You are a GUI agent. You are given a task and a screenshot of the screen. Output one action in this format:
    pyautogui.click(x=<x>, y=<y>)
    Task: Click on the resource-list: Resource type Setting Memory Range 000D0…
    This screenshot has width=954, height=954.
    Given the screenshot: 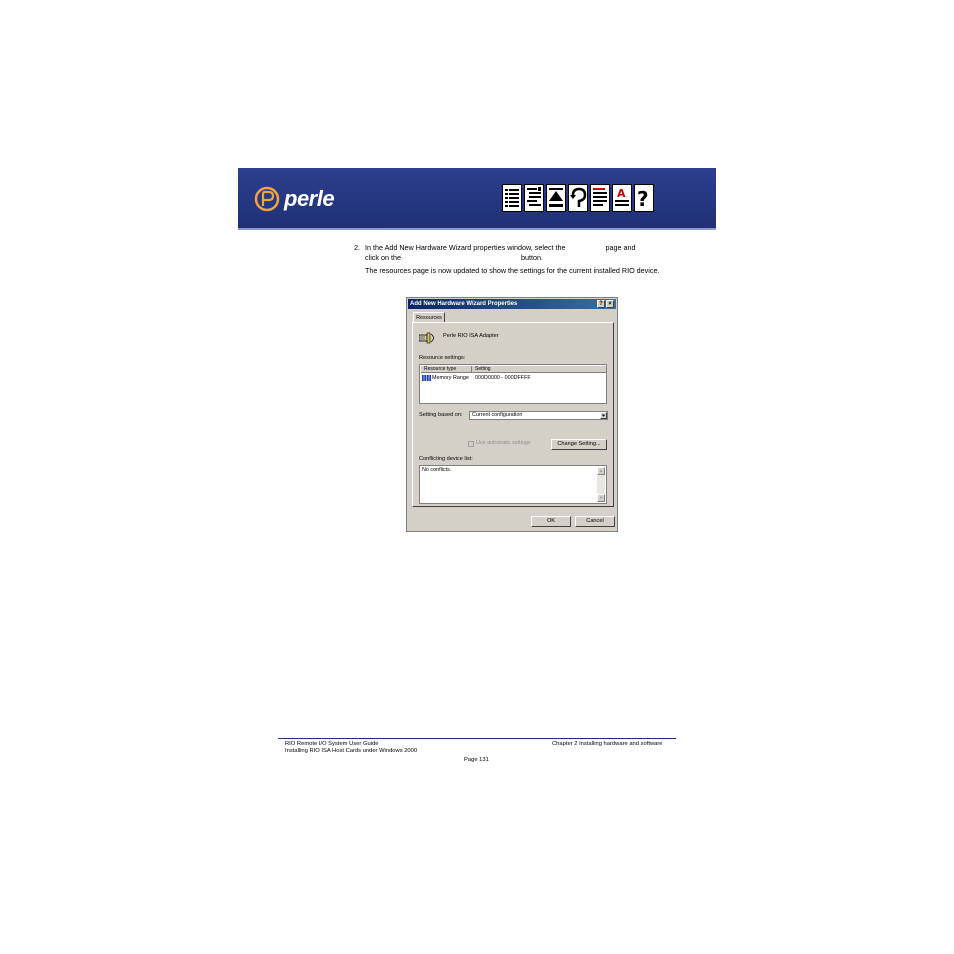 What is the action you would take?
    pyautogui.click(x=513, y=384)
    